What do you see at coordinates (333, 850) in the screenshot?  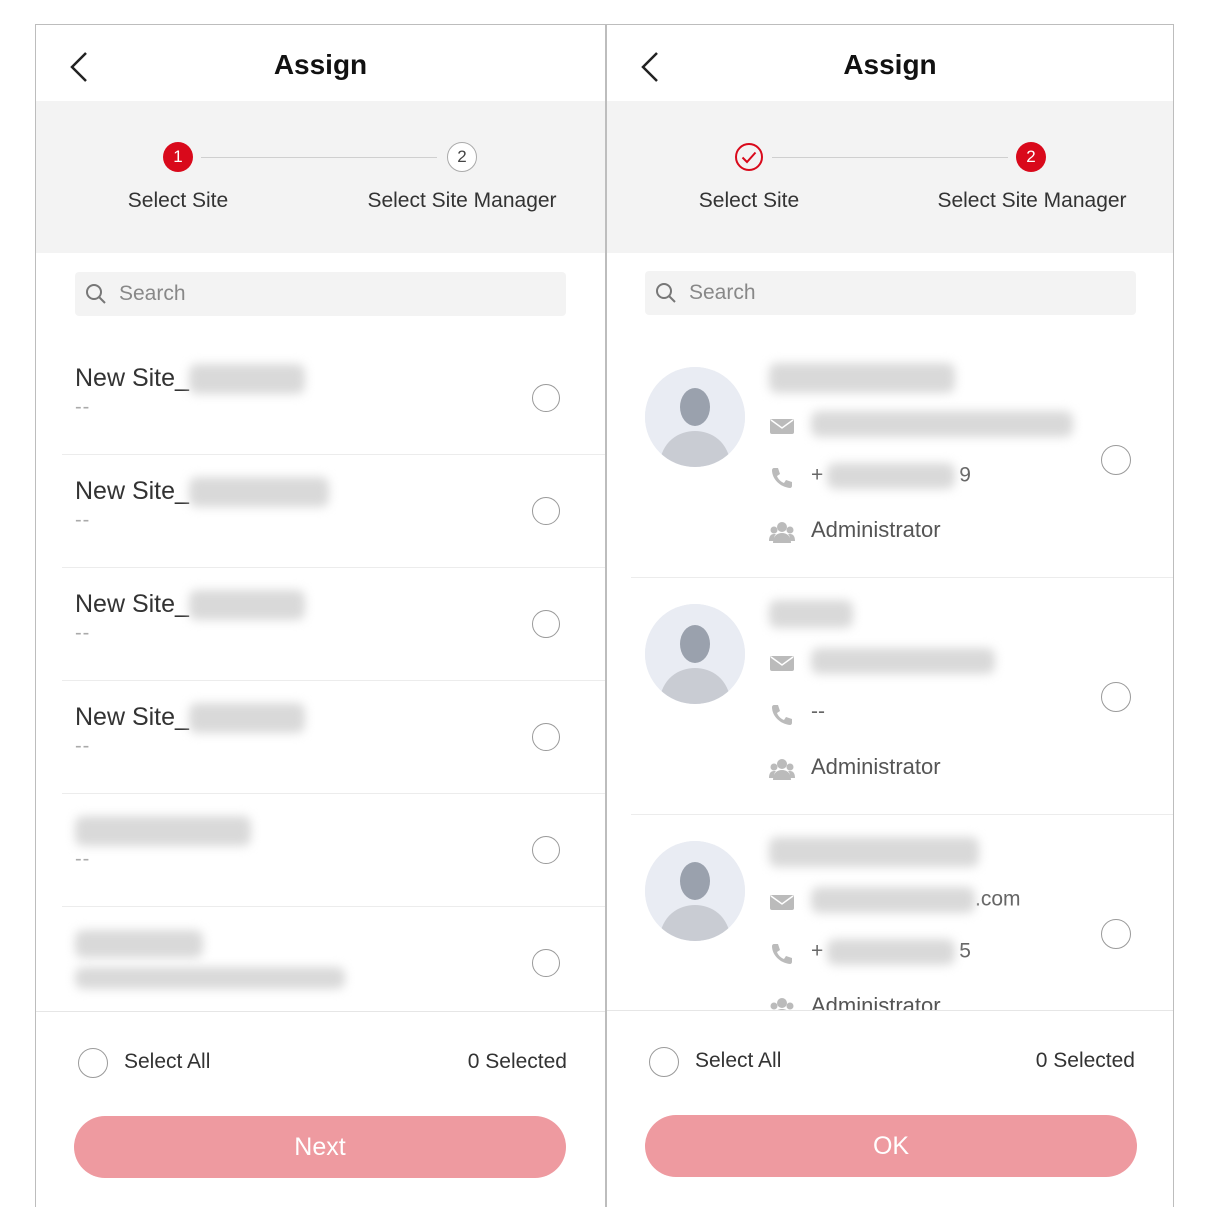 I see `site-list-item: --` at bounding box center [333, 850].